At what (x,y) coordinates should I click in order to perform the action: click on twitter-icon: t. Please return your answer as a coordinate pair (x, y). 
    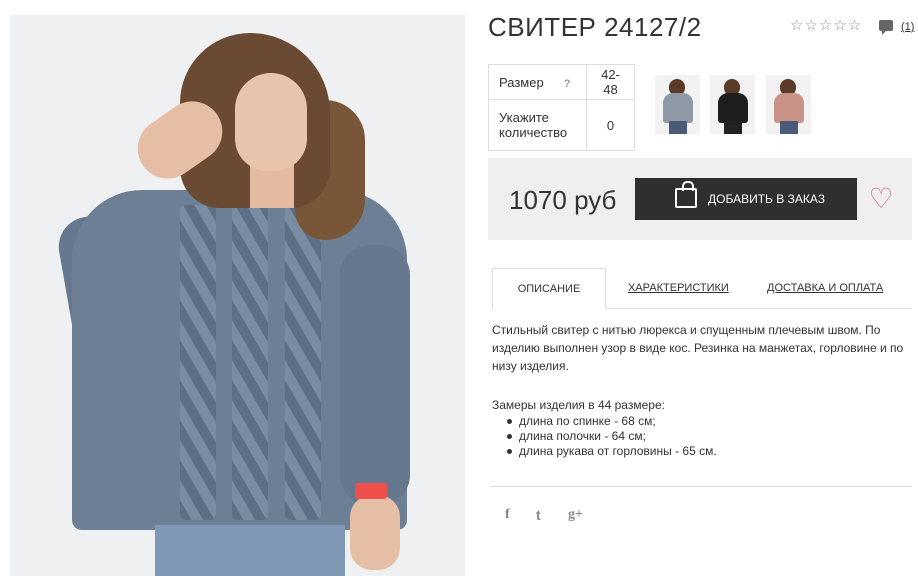
    Looking at the image, I should click on (538, 515).